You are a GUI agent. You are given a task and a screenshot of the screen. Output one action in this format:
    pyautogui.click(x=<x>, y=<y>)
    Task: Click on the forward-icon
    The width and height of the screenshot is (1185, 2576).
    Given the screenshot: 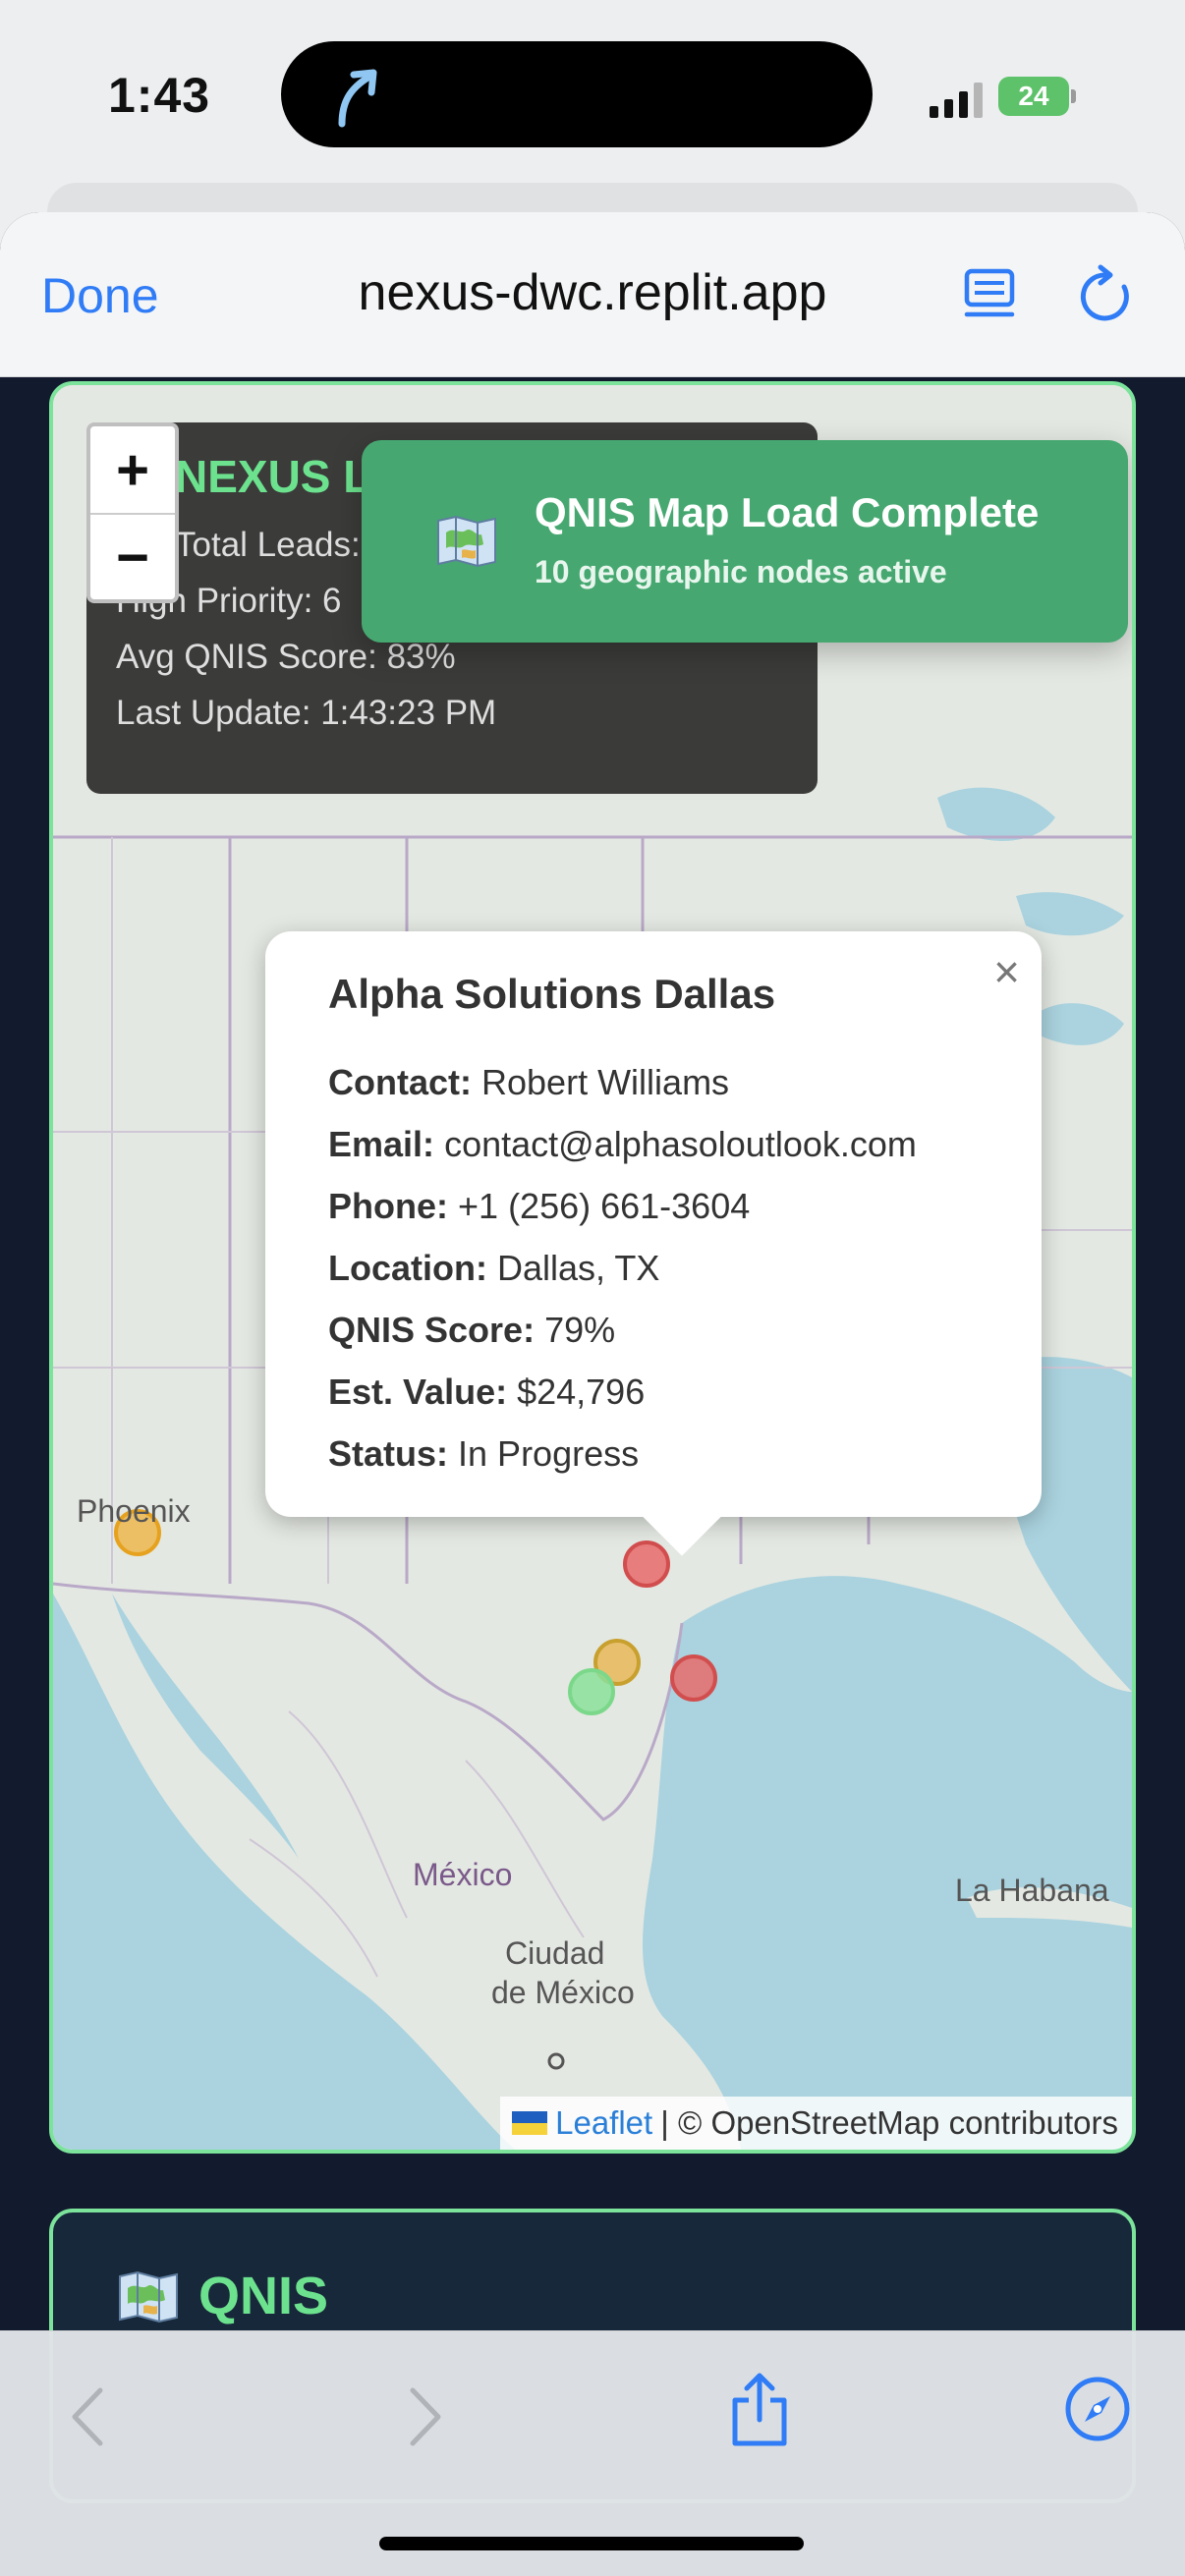 What is the action you would take?
    pyautogui.click(x=427, y=2416)
    